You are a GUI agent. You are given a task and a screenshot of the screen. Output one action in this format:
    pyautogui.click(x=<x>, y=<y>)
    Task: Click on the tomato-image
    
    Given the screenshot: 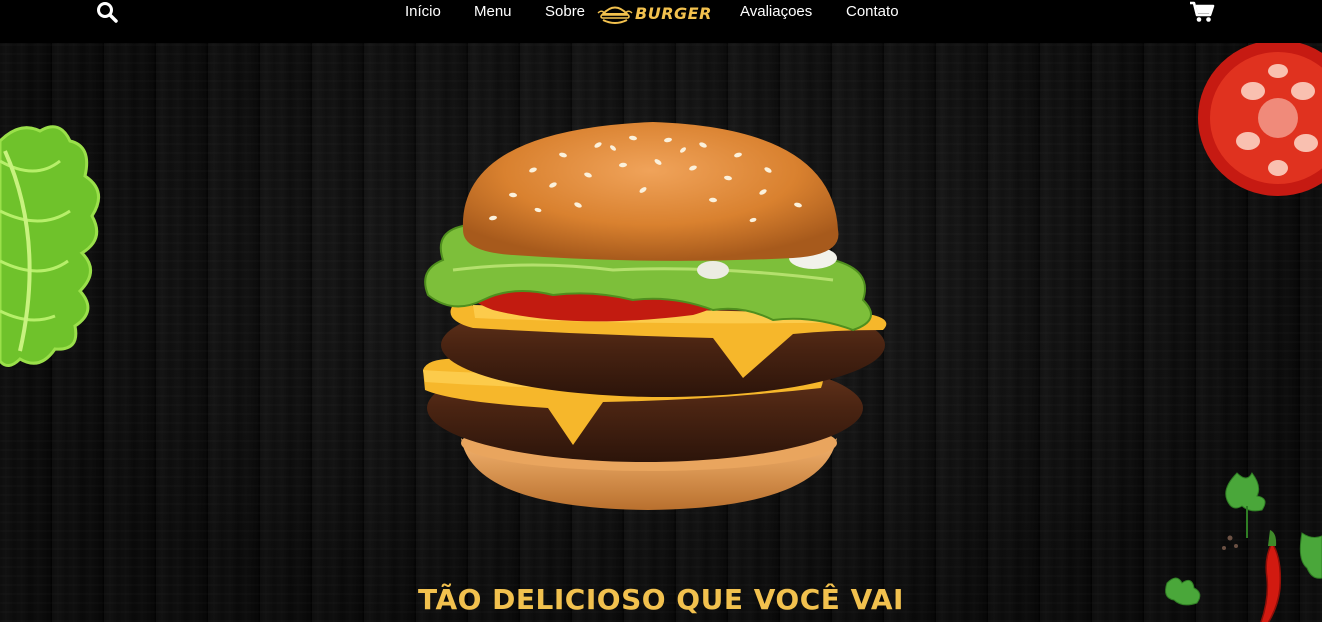 What is the action you would take?
    pyautogui.click(x=1260, y=119)
    